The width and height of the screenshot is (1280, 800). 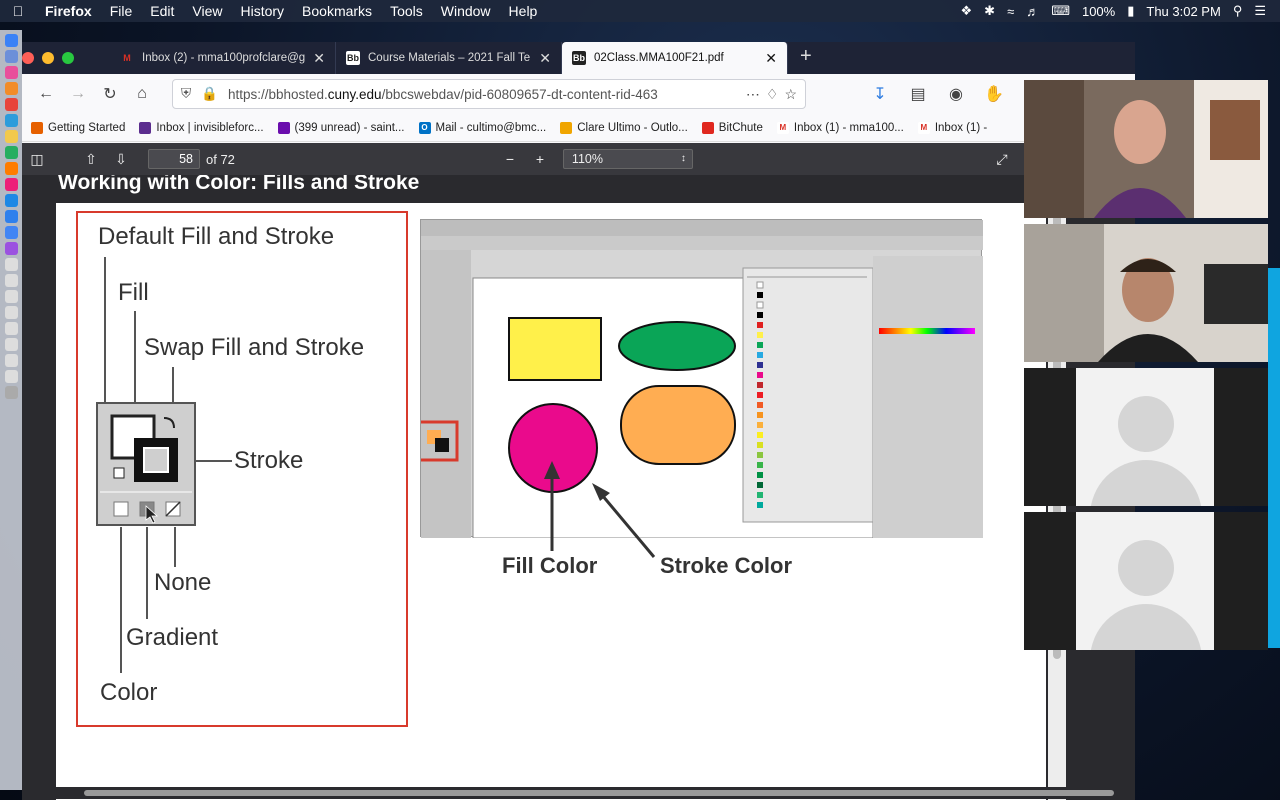 What do you see at coordinates (956, 94) in the screenshot?
I see `extension-icon: ◉` at bounding box center [956, 94].